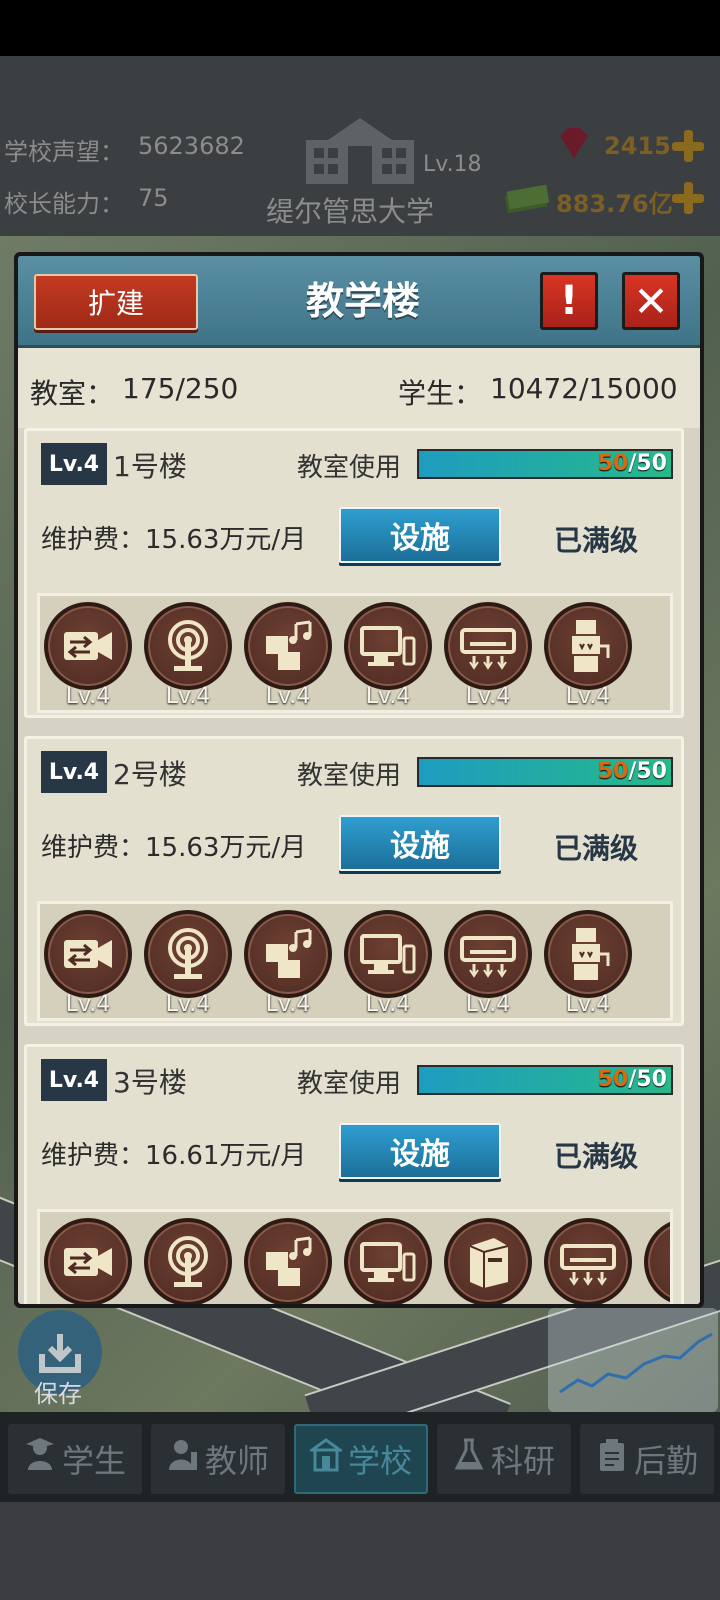 This screenshot has height=1600, width=720. I want to click on students-value: 10472/15000, so click(584, 388).